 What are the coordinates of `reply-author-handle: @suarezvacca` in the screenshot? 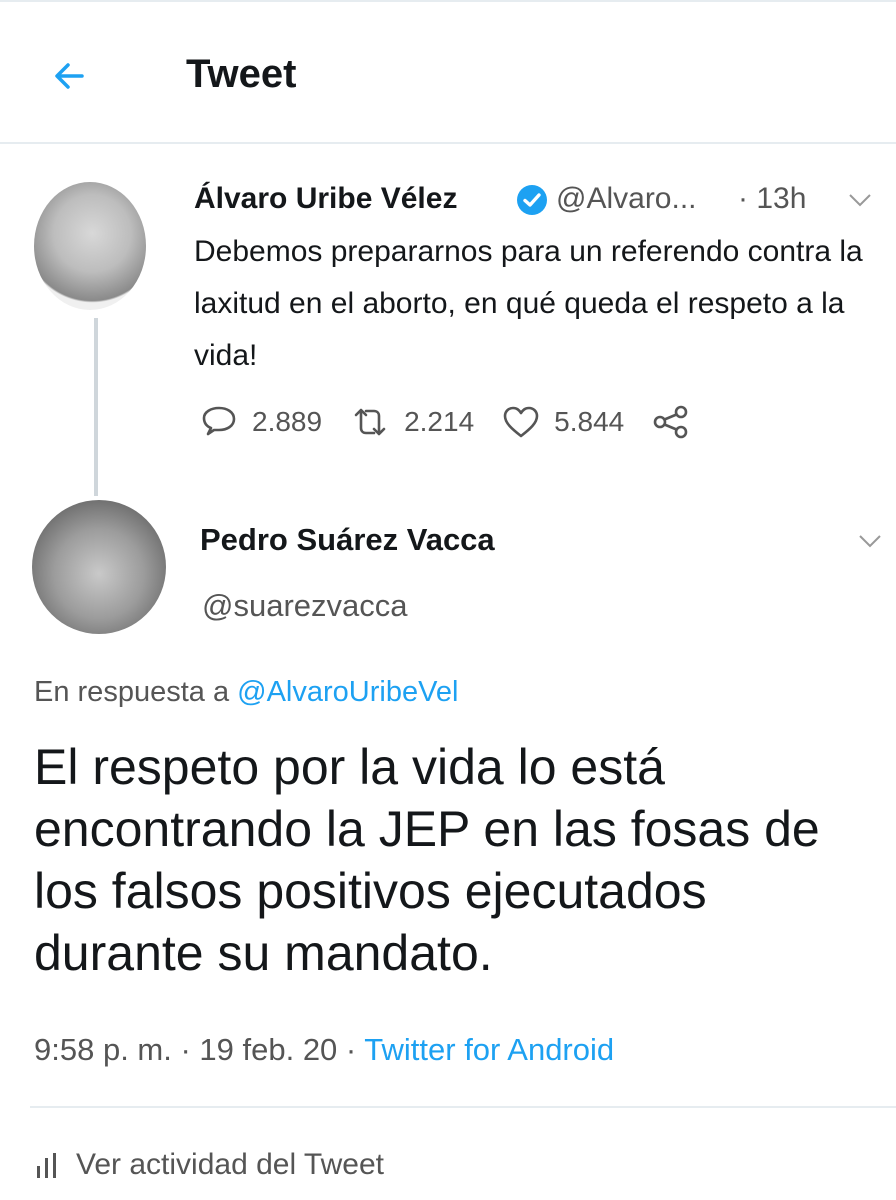 It's located at (305, 606).